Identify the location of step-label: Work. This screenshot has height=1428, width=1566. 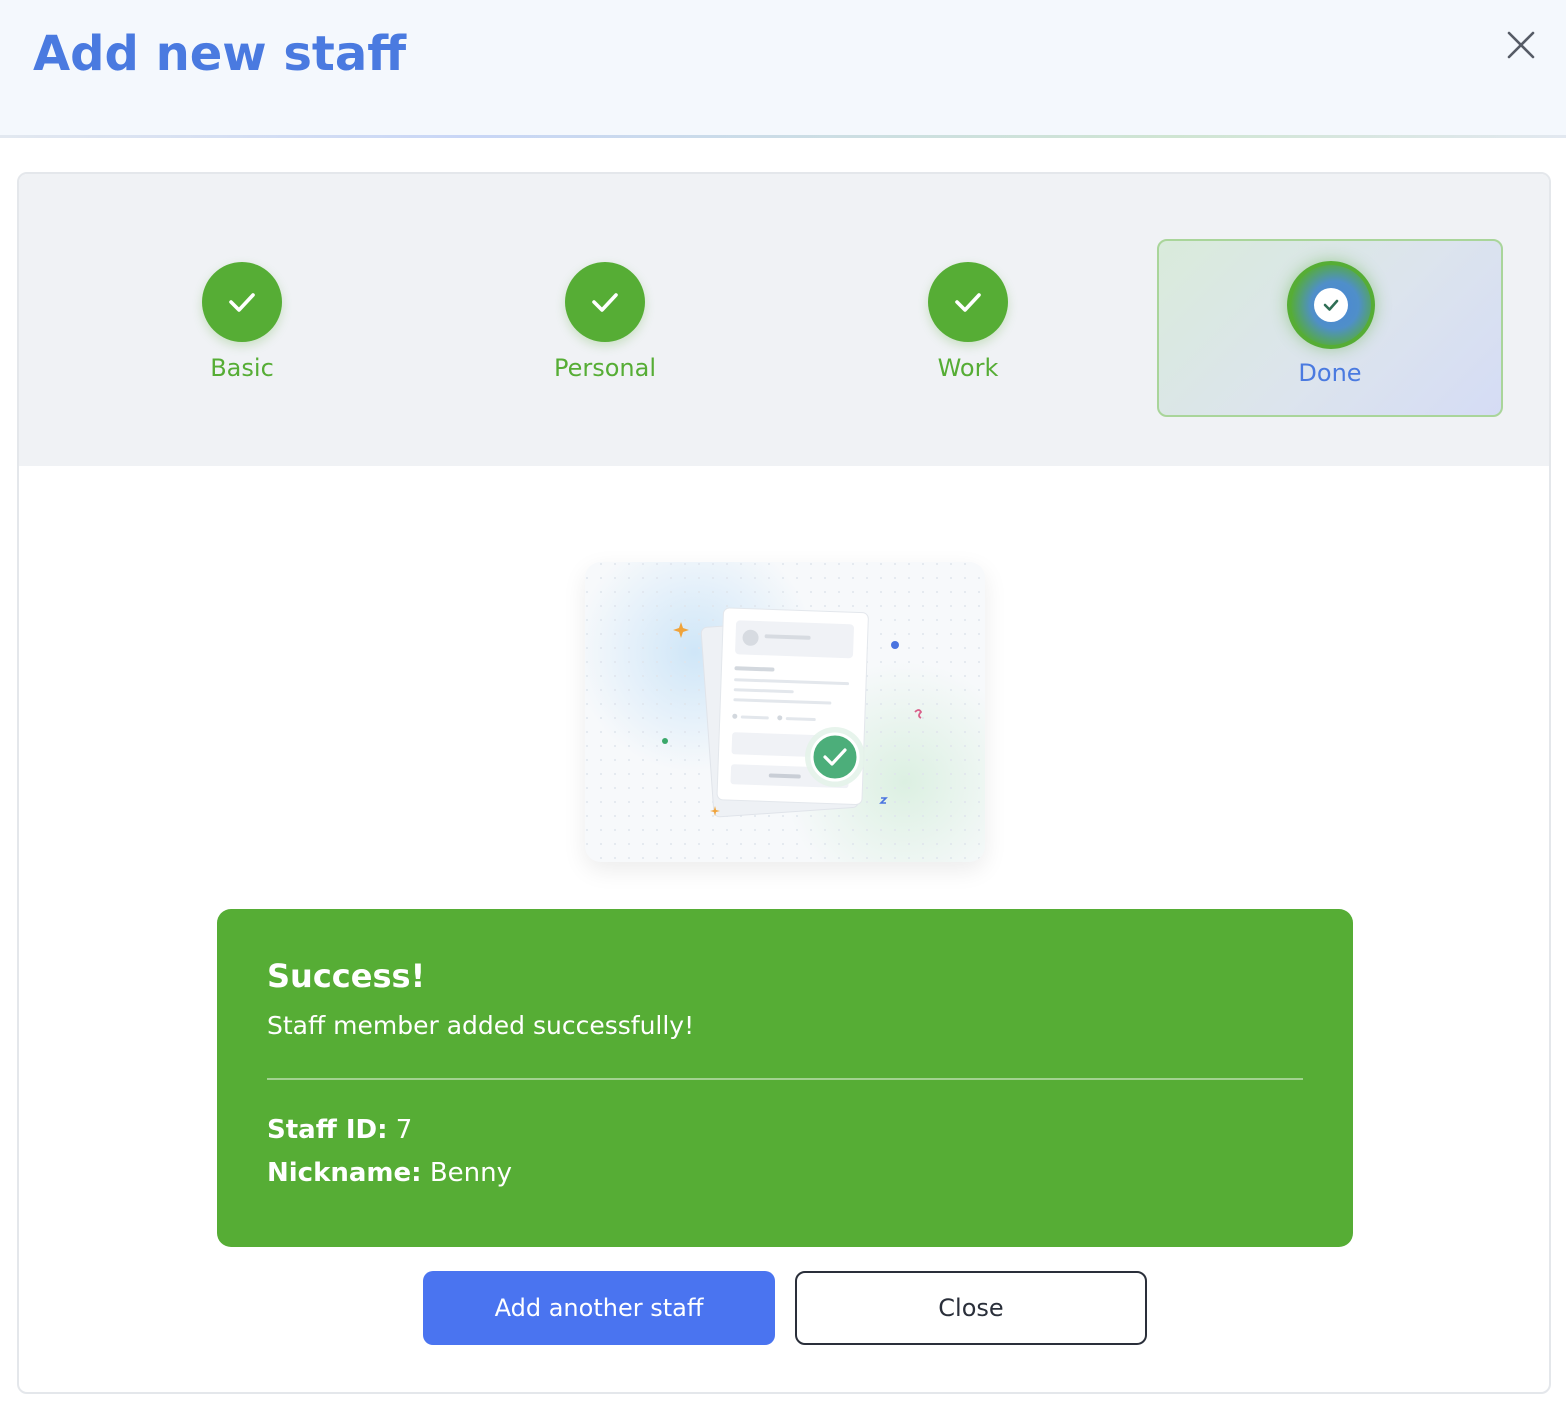
(968, 368).